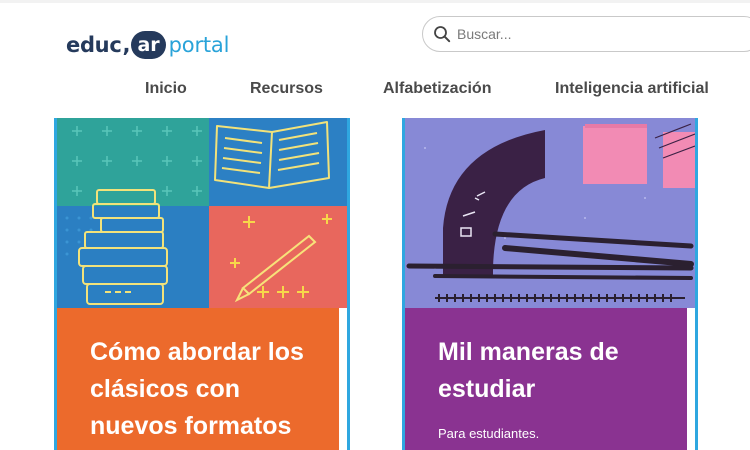 Image resolution: width=750 pixels, height=450 pixels. What do you see at coordinates (199, 45) in the screenshot?
I see `logo-text-portal: portal` at bounding box center [199, 45].